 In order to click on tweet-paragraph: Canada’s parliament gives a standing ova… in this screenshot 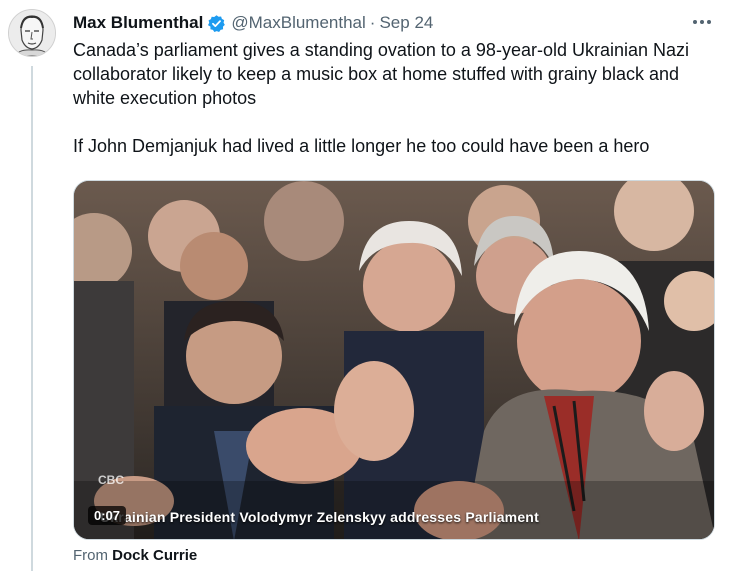, I will do `click(381, 74)`.